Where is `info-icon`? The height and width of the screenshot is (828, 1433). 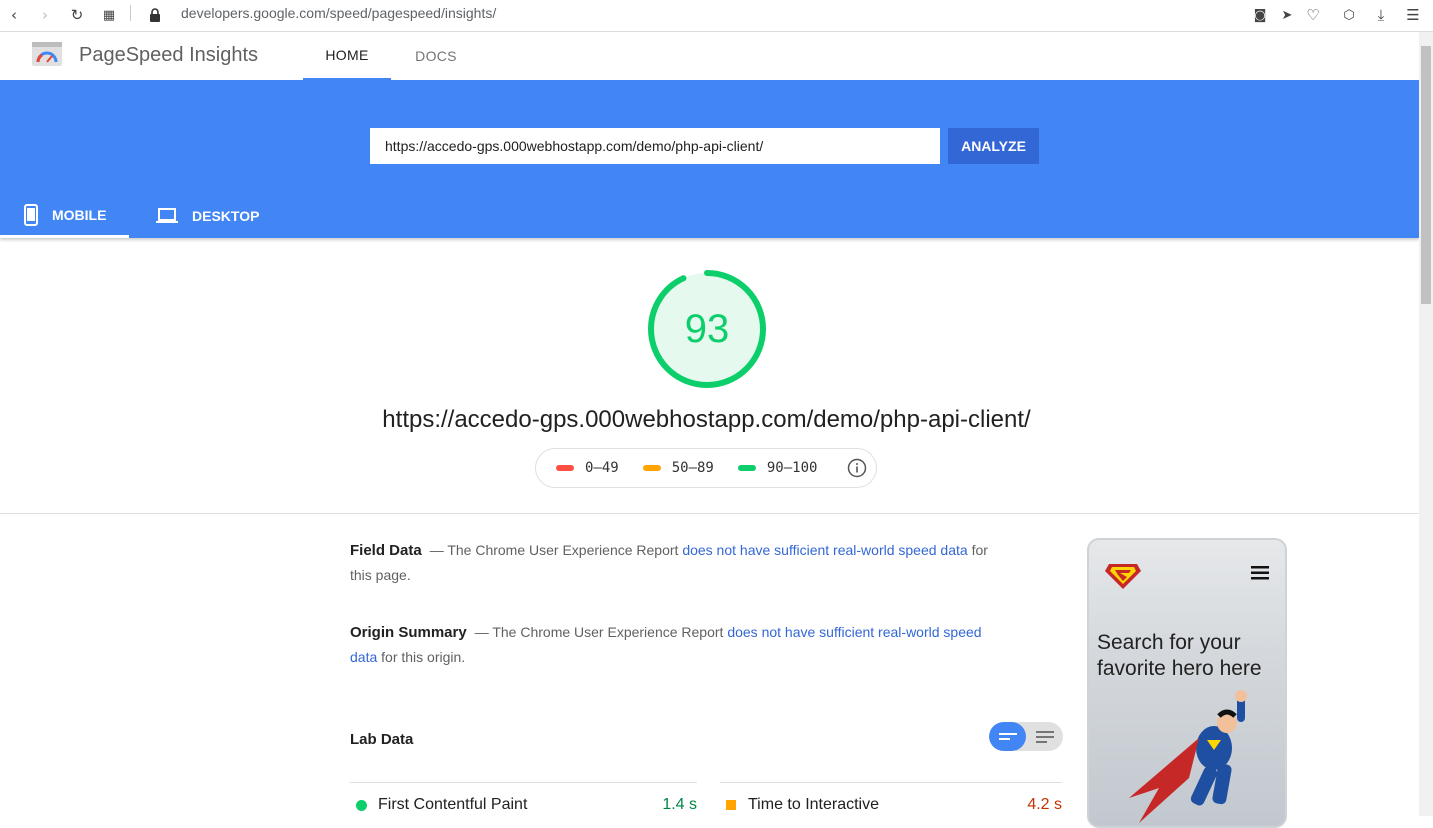
info-icon is located at coordinates (857, 470).